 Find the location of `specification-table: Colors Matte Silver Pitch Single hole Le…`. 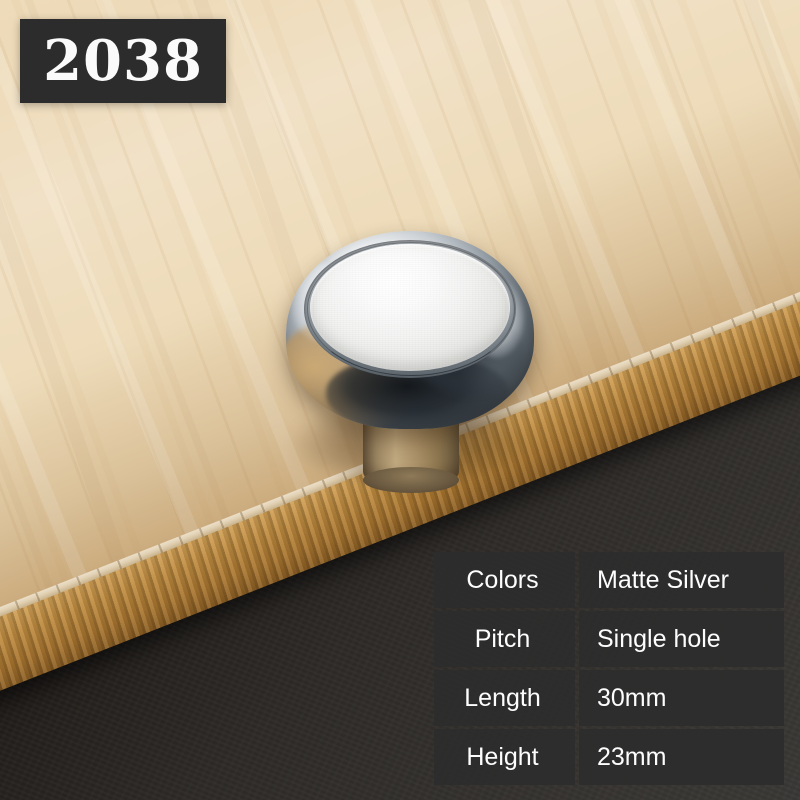

specification-table: Colors Matte Silver Pitch Single hole Le… is located at coordinates (609, 668).